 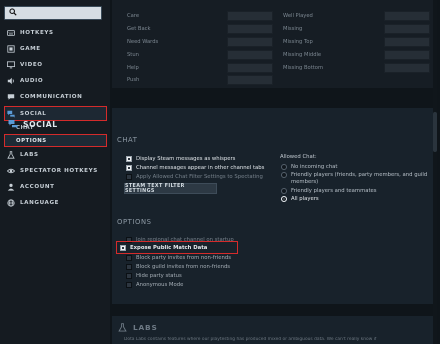 I want to click on globe-icon, so click(x=10, y=203).